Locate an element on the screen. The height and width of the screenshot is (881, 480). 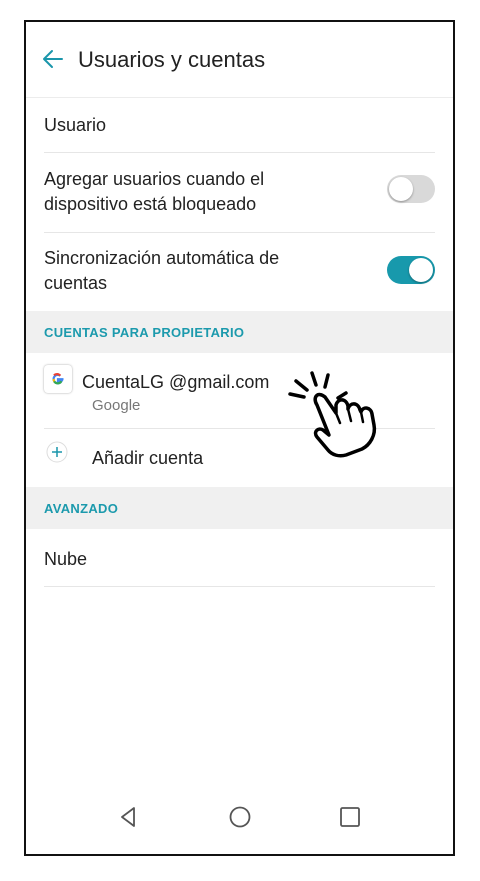
arrow-left-icon is located at coordinates (53, 59).